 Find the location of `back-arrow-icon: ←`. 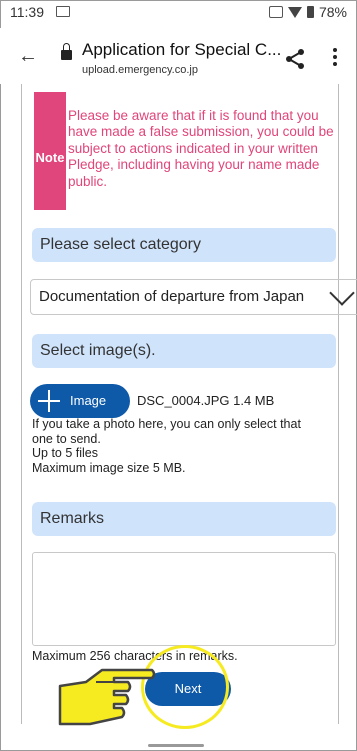

back-arrow-icon: ← is located at coordinates (28, 56).